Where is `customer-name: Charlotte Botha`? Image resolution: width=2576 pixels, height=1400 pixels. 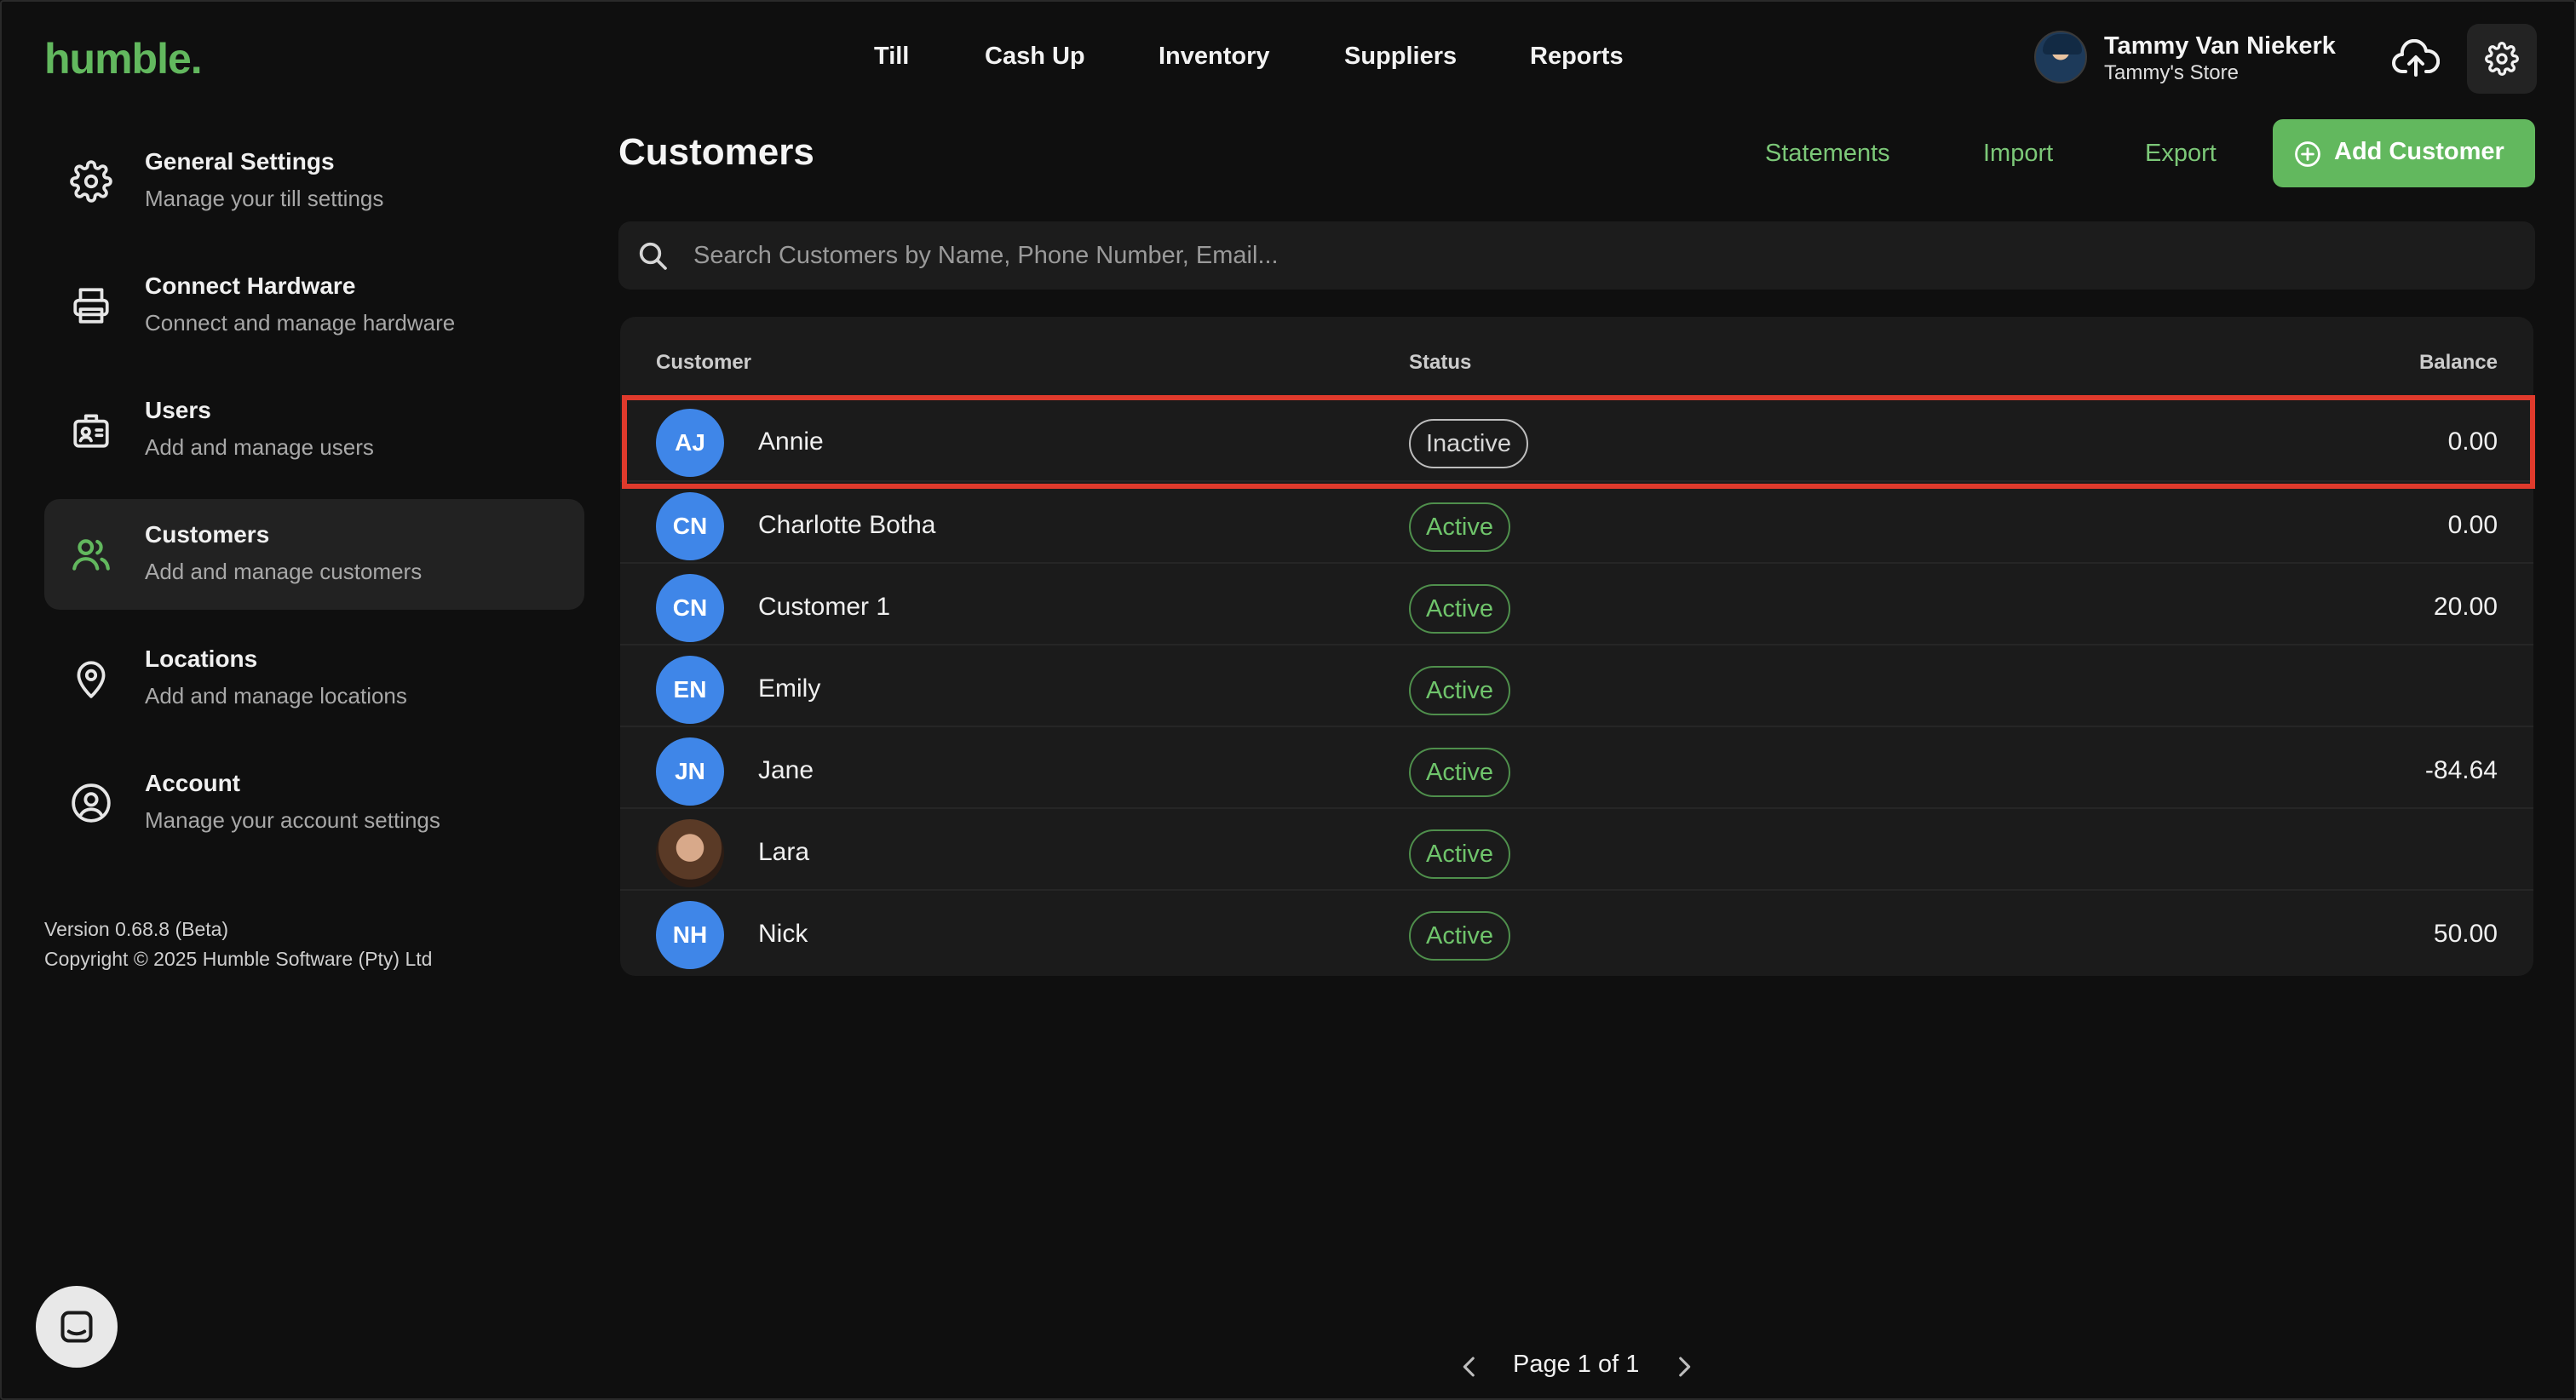 customer-name: Charlotte Botha is located at coordinates (847, 525).